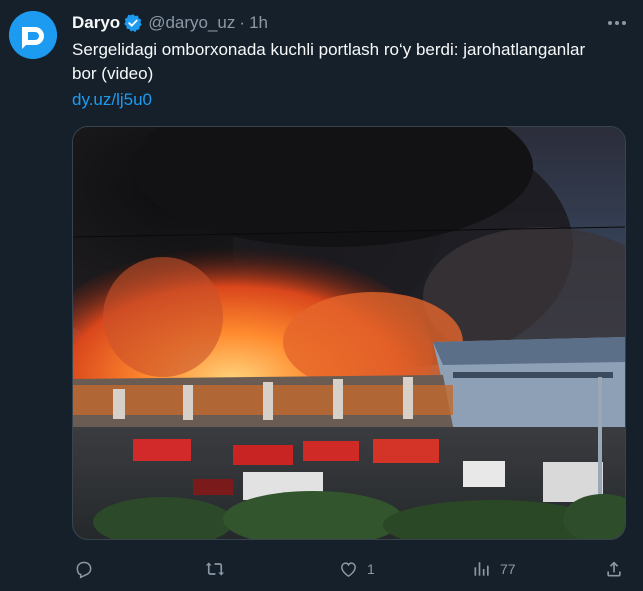 The height and width of the screenshot is (591, 643). I want to click on tweet-link: dy.uz/lj5u0, so click(112, 100).